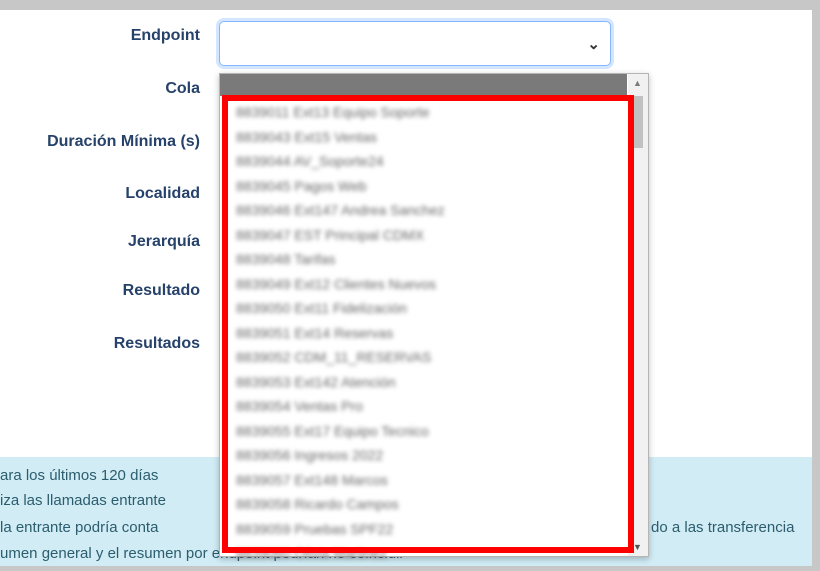  What do you see at coordinates (165, 35) in the screenshot?
I see `endpoint-label: Endpoint` at bounding box center [165, 35].